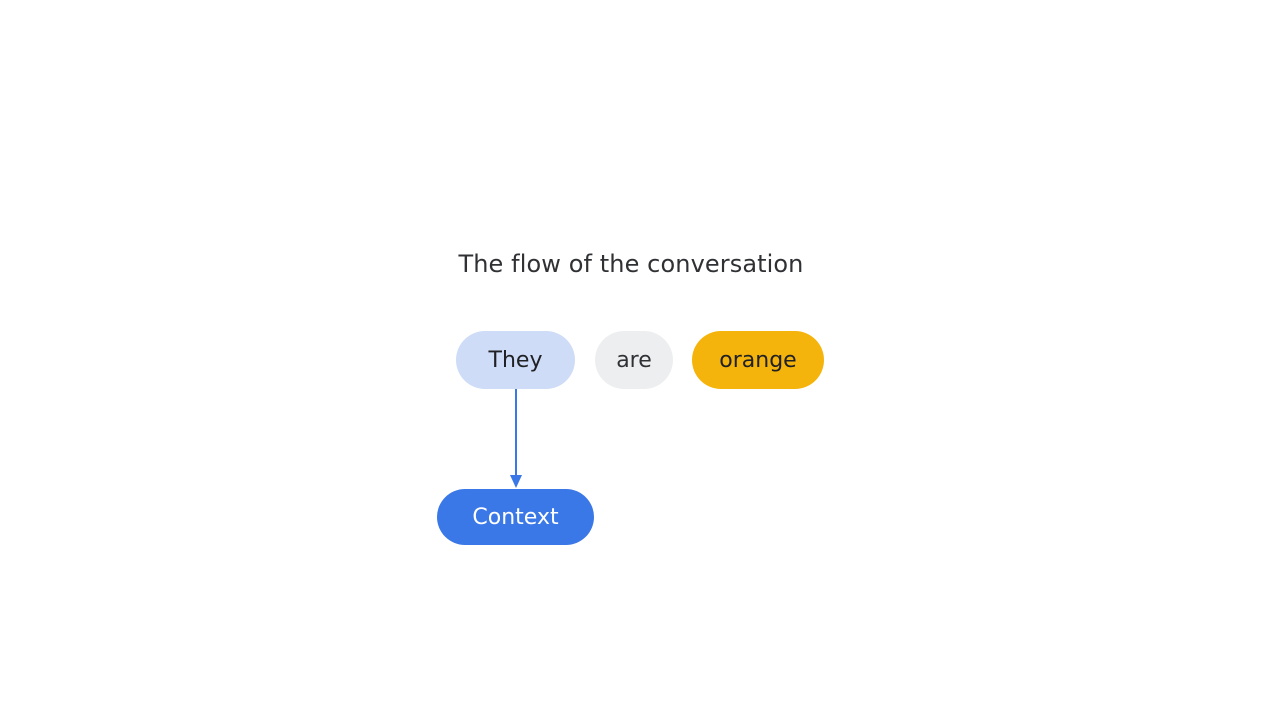 The image size is (1280, 720). What do you see at coordinates (516, 481) in the screenshot?
I see `arrow-head` at bounding box center [516, 481].